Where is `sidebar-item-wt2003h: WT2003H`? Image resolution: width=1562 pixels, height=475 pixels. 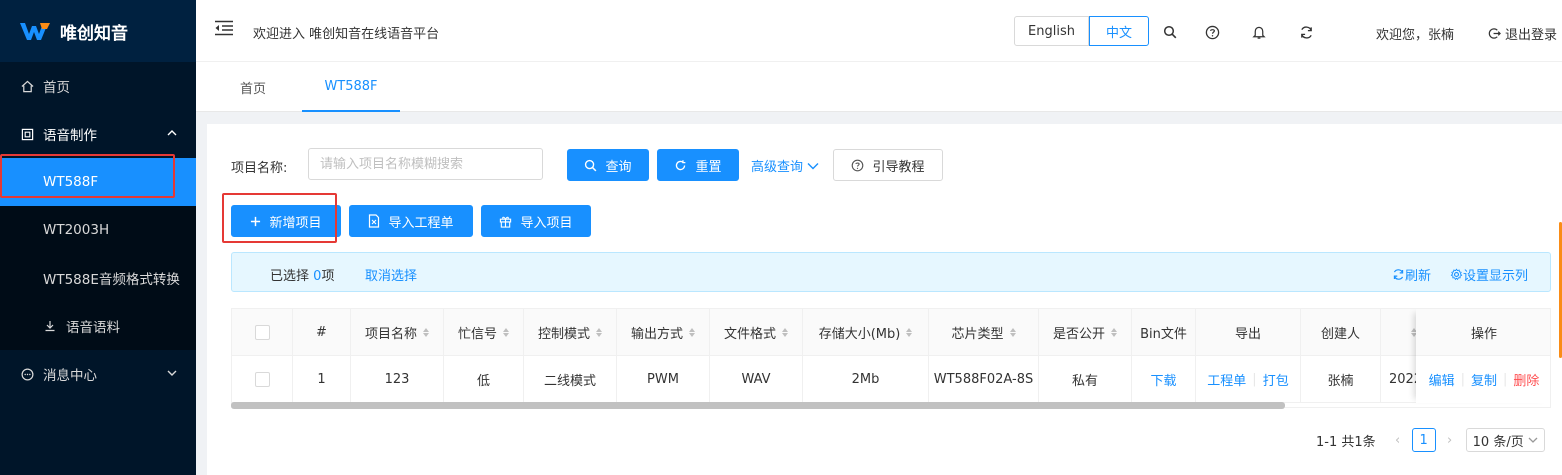
sidebar-item-wt2003h: WT2003H is located at coordinates (98, 230).